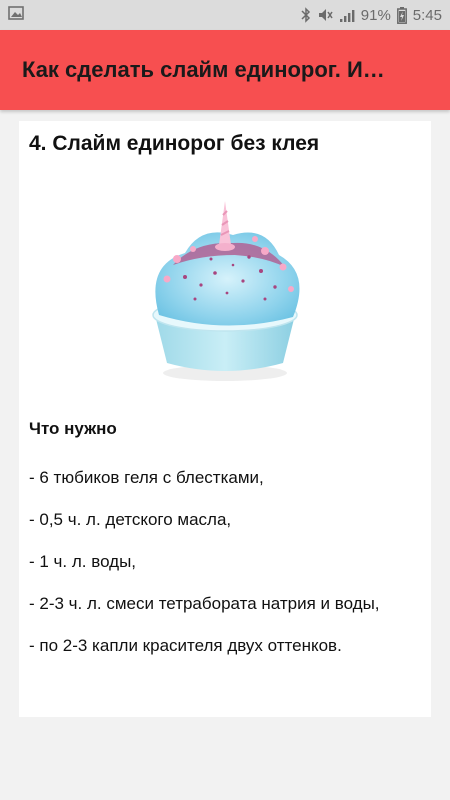 This screenshot has height=800, width=450. What do you see at coordinates (347, 15) in the screenshot?
I see `signal-icon` at bounding box center [347, 15].